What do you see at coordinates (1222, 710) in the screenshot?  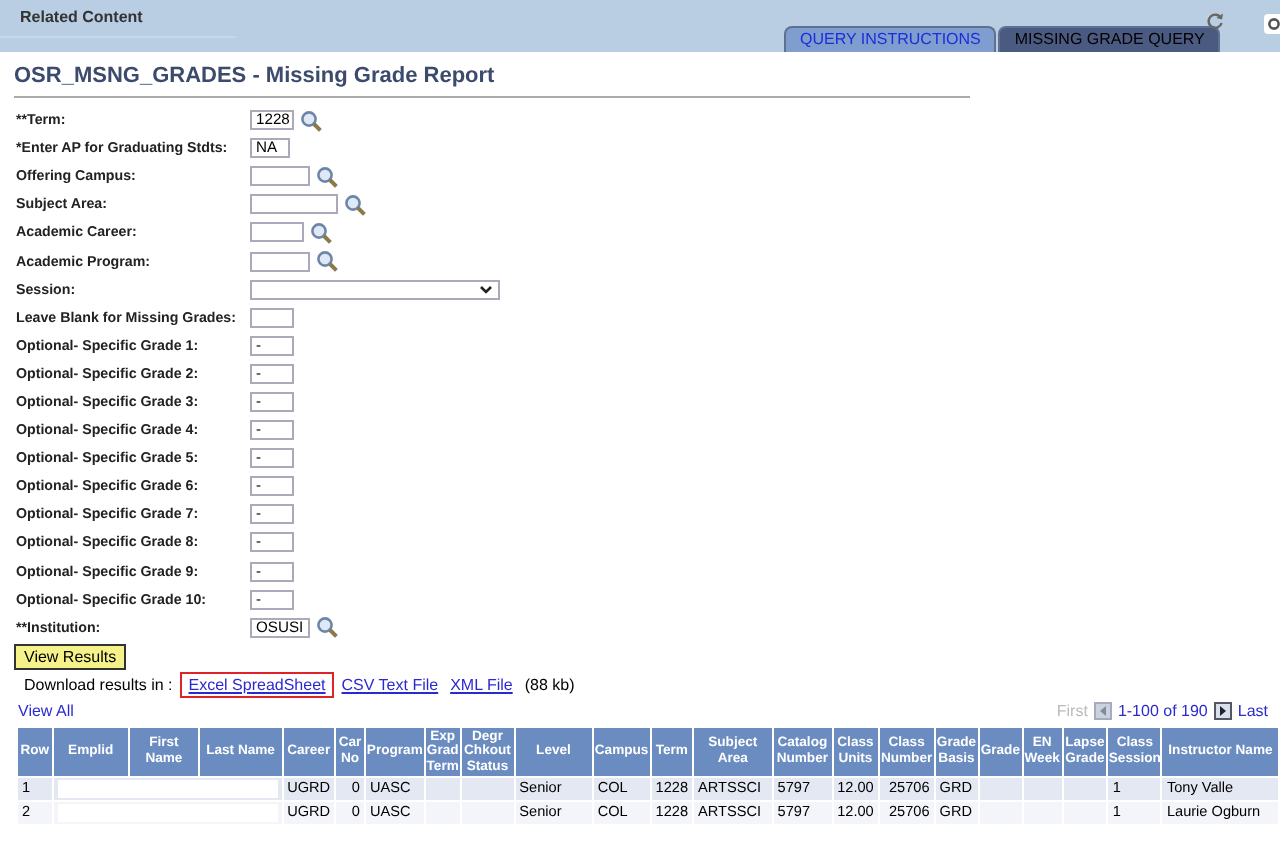 I see `next-icon` at bounding box center [1222, 710].